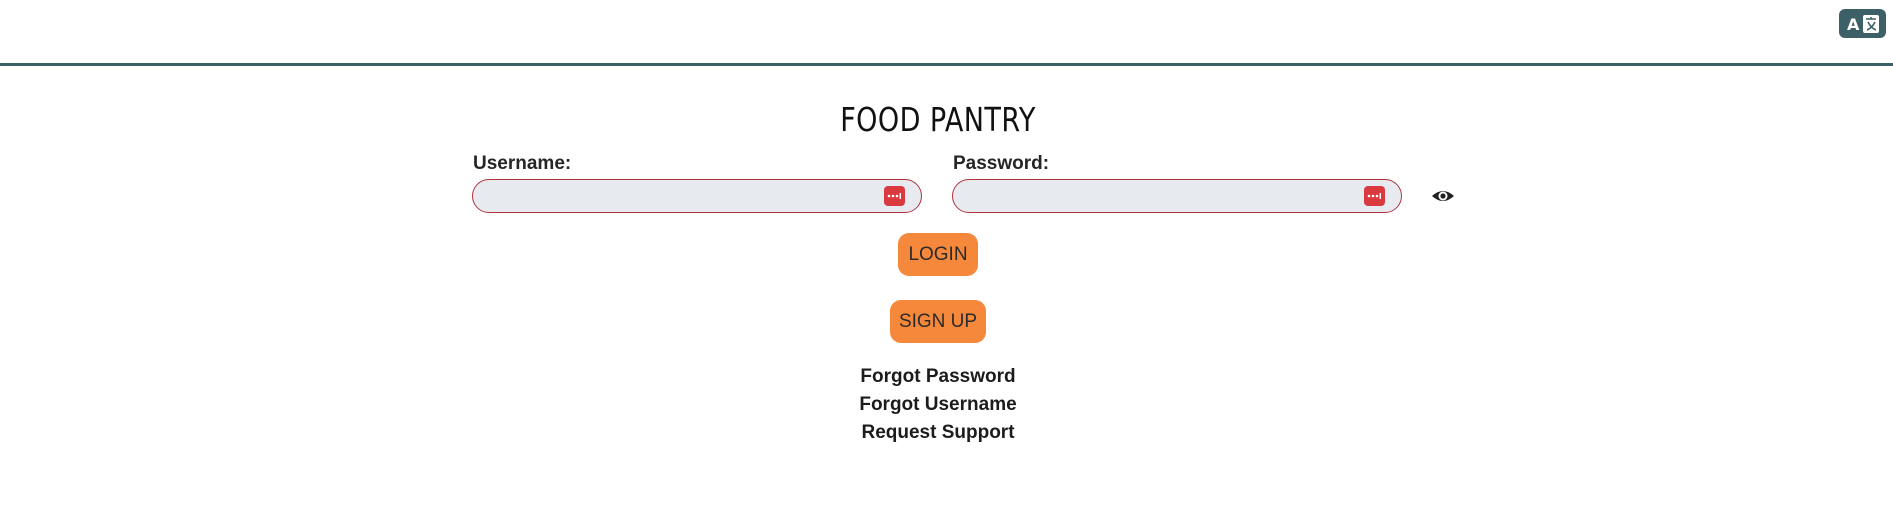 The image size is (1893, 530). I want to click on password-input, so click(1159, 196).